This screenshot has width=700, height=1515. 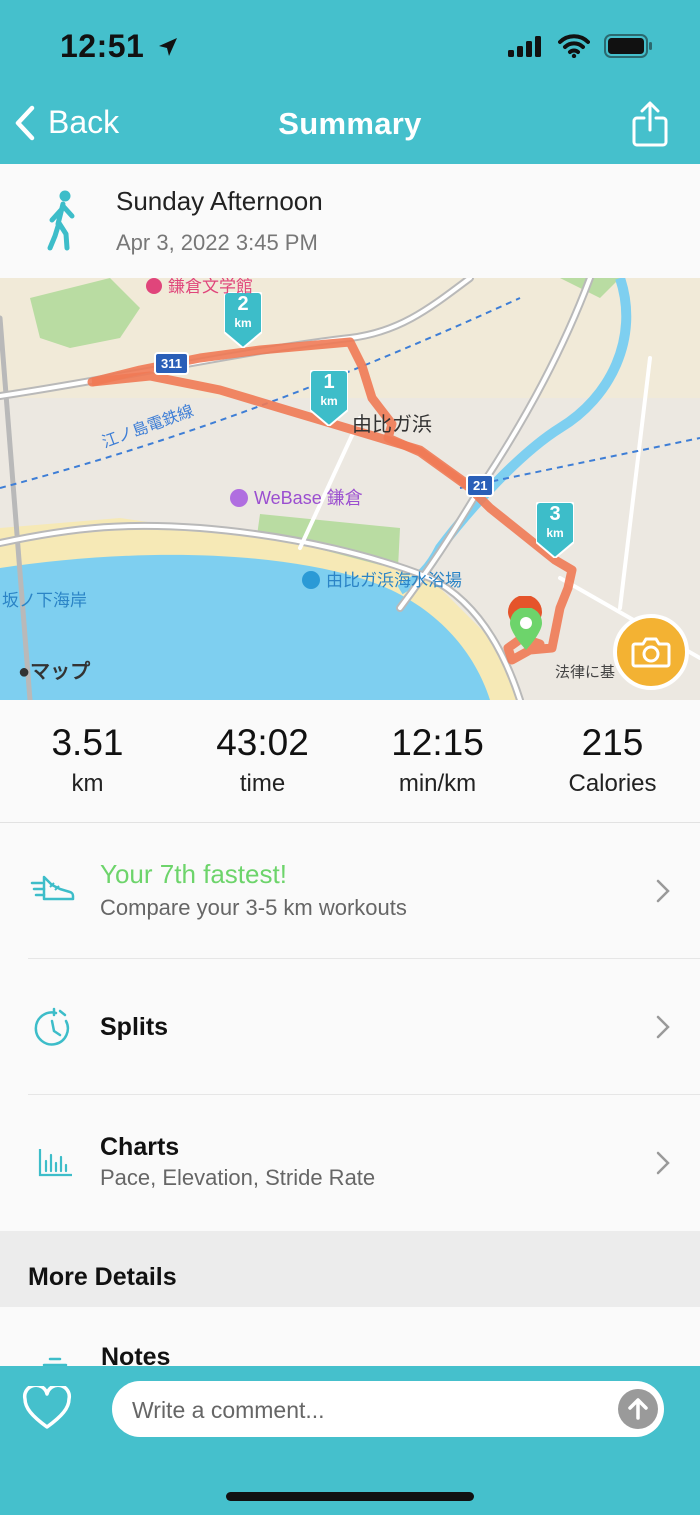 I want to click on like-button, so click(x=47, y=1409).